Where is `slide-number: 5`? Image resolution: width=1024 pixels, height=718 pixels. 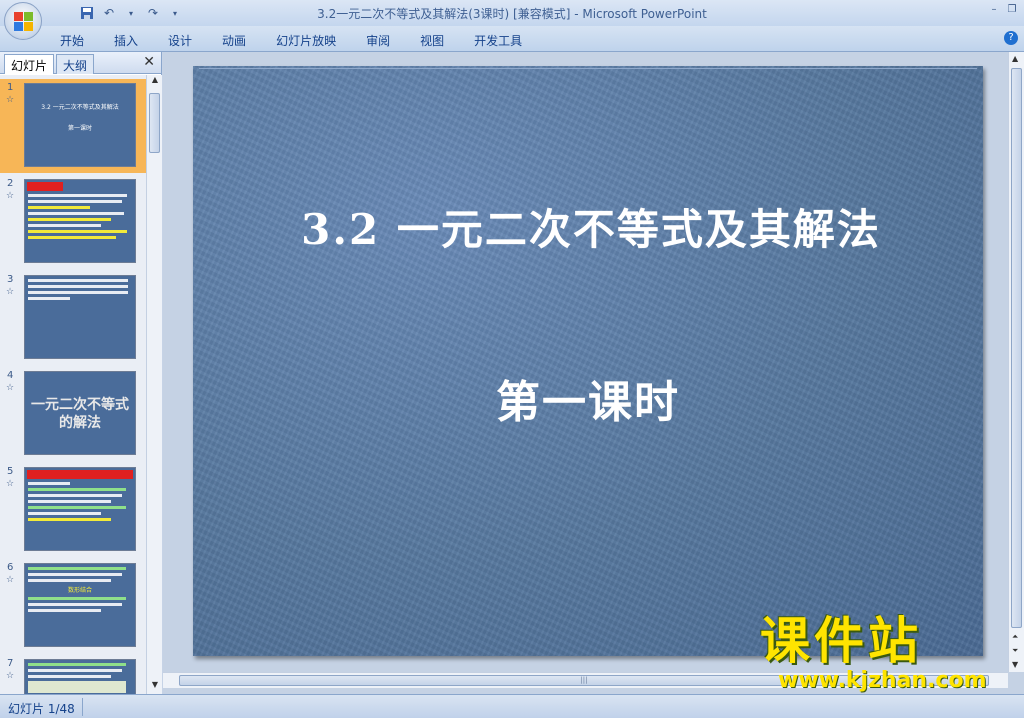
slide-number: 5 is located at coordinates (10, 471).